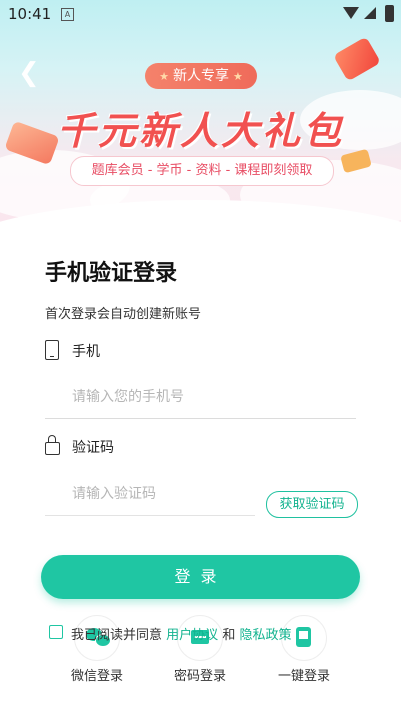  What do you see at coordinates (200, 131) in the screenshot?
I see `promo-headline: 千元新人大礼包` at bounding box center [200, 131].